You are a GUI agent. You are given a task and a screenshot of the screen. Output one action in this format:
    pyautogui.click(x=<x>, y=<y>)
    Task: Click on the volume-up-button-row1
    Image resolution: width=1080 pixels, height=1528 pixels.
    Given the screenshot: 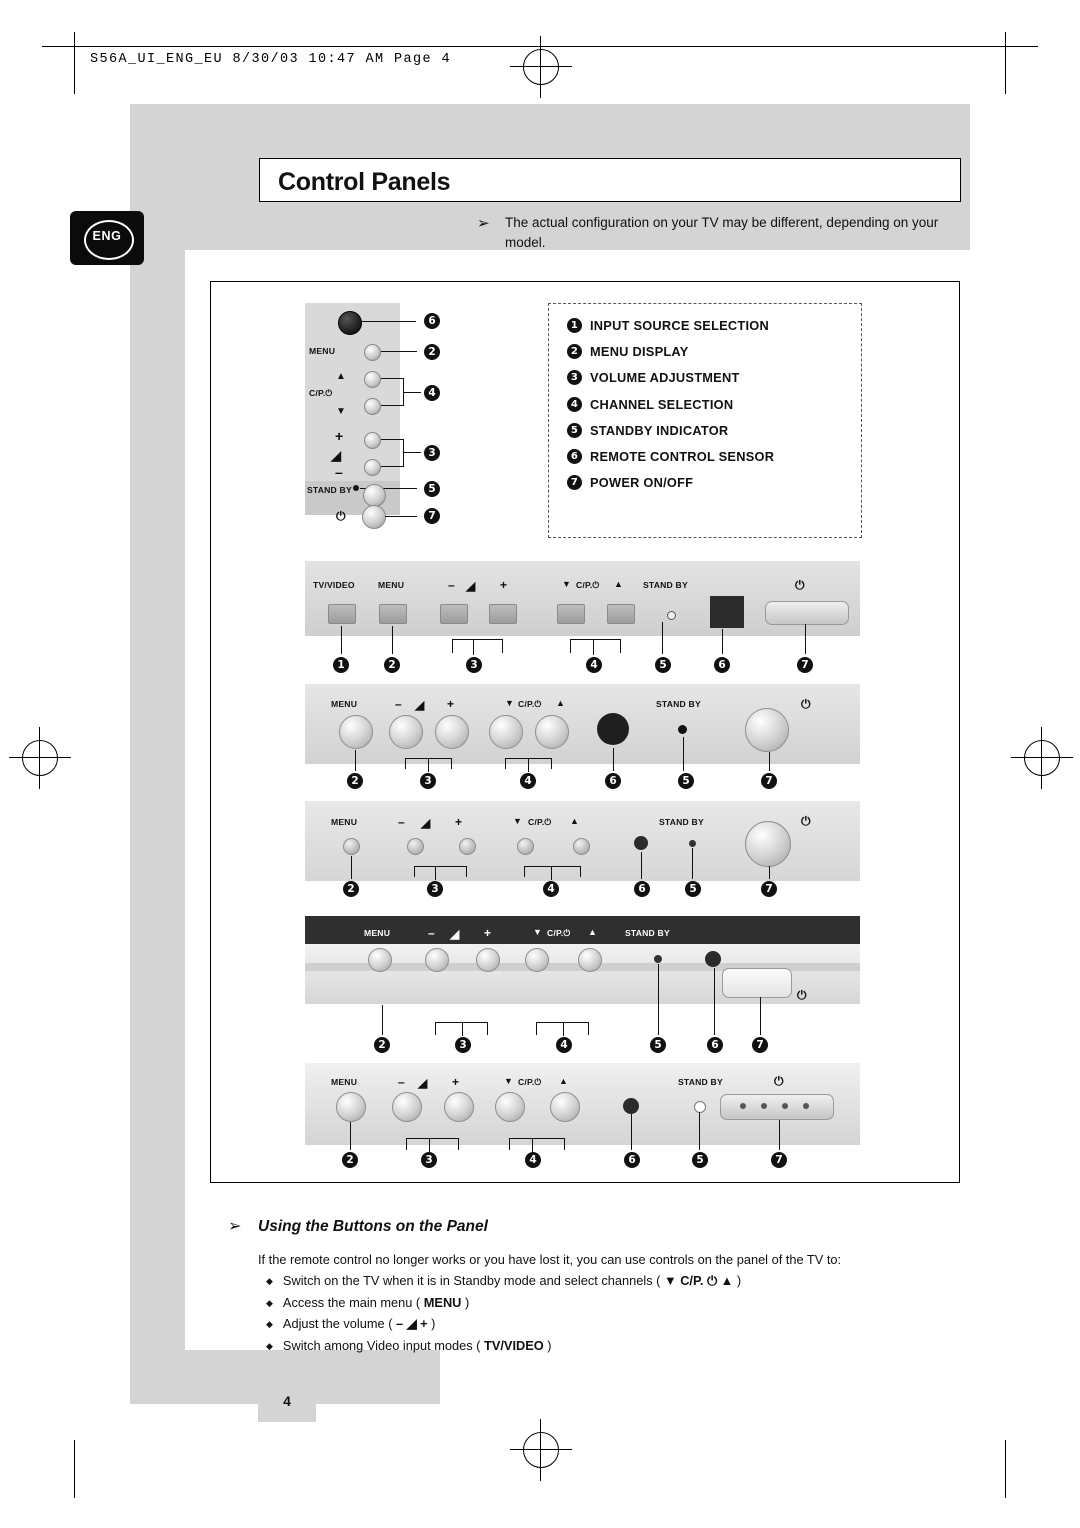 What is the action you would take?
    pyautogui.click(x=503, y=614)
    